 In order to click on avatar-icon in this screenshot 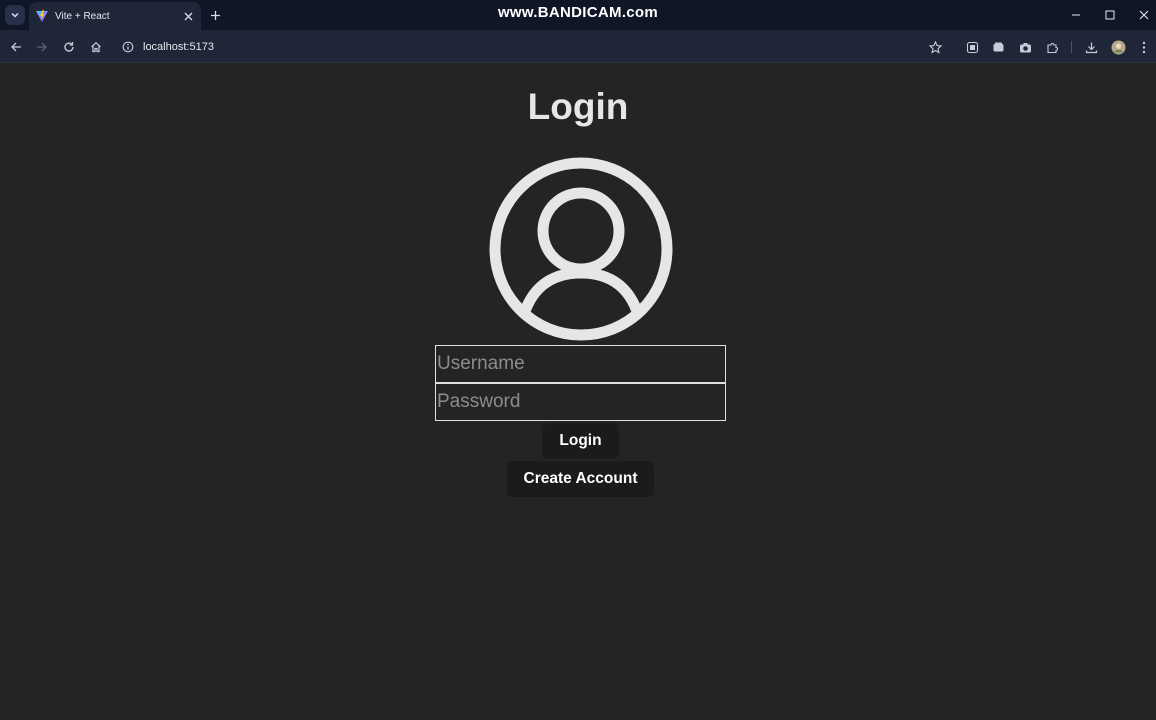, I will do `click(1118, 47)`.